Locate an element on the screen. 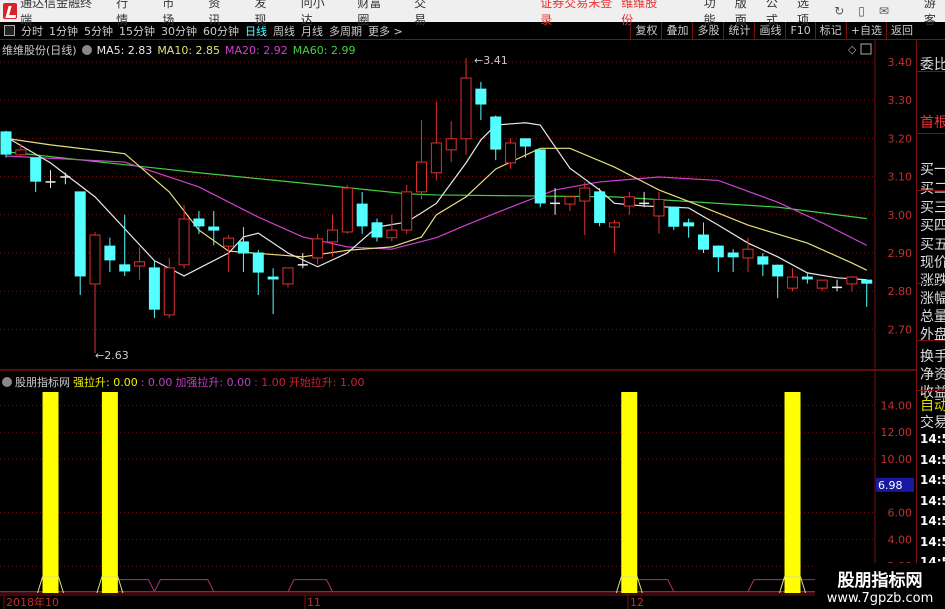  price-tick-label: 3.00 is located at coordinates (900, 215).